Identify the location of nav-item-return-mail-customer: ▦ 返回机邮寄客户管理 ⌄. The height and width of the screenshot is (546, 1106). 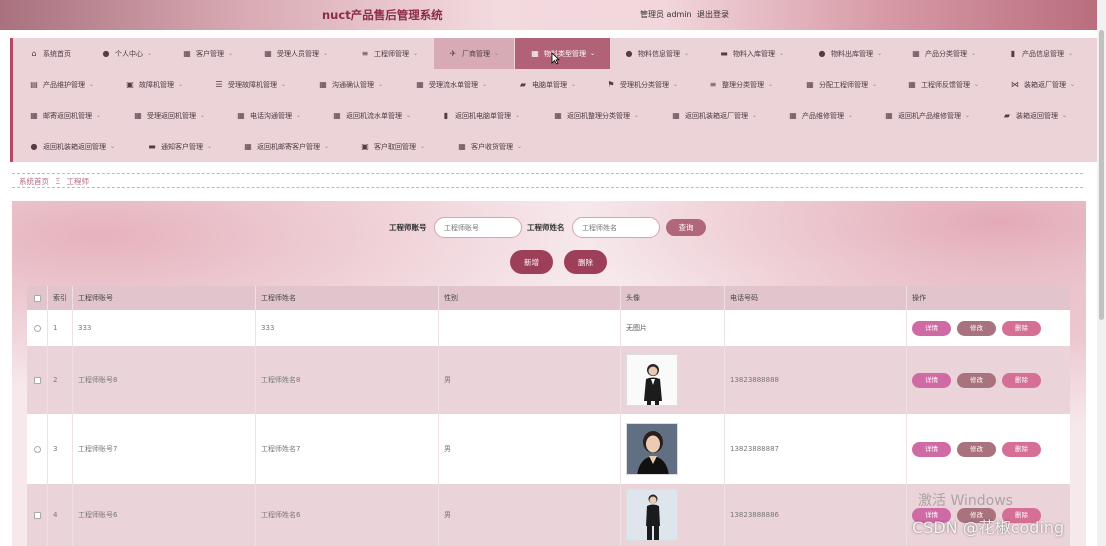
(286, 146).